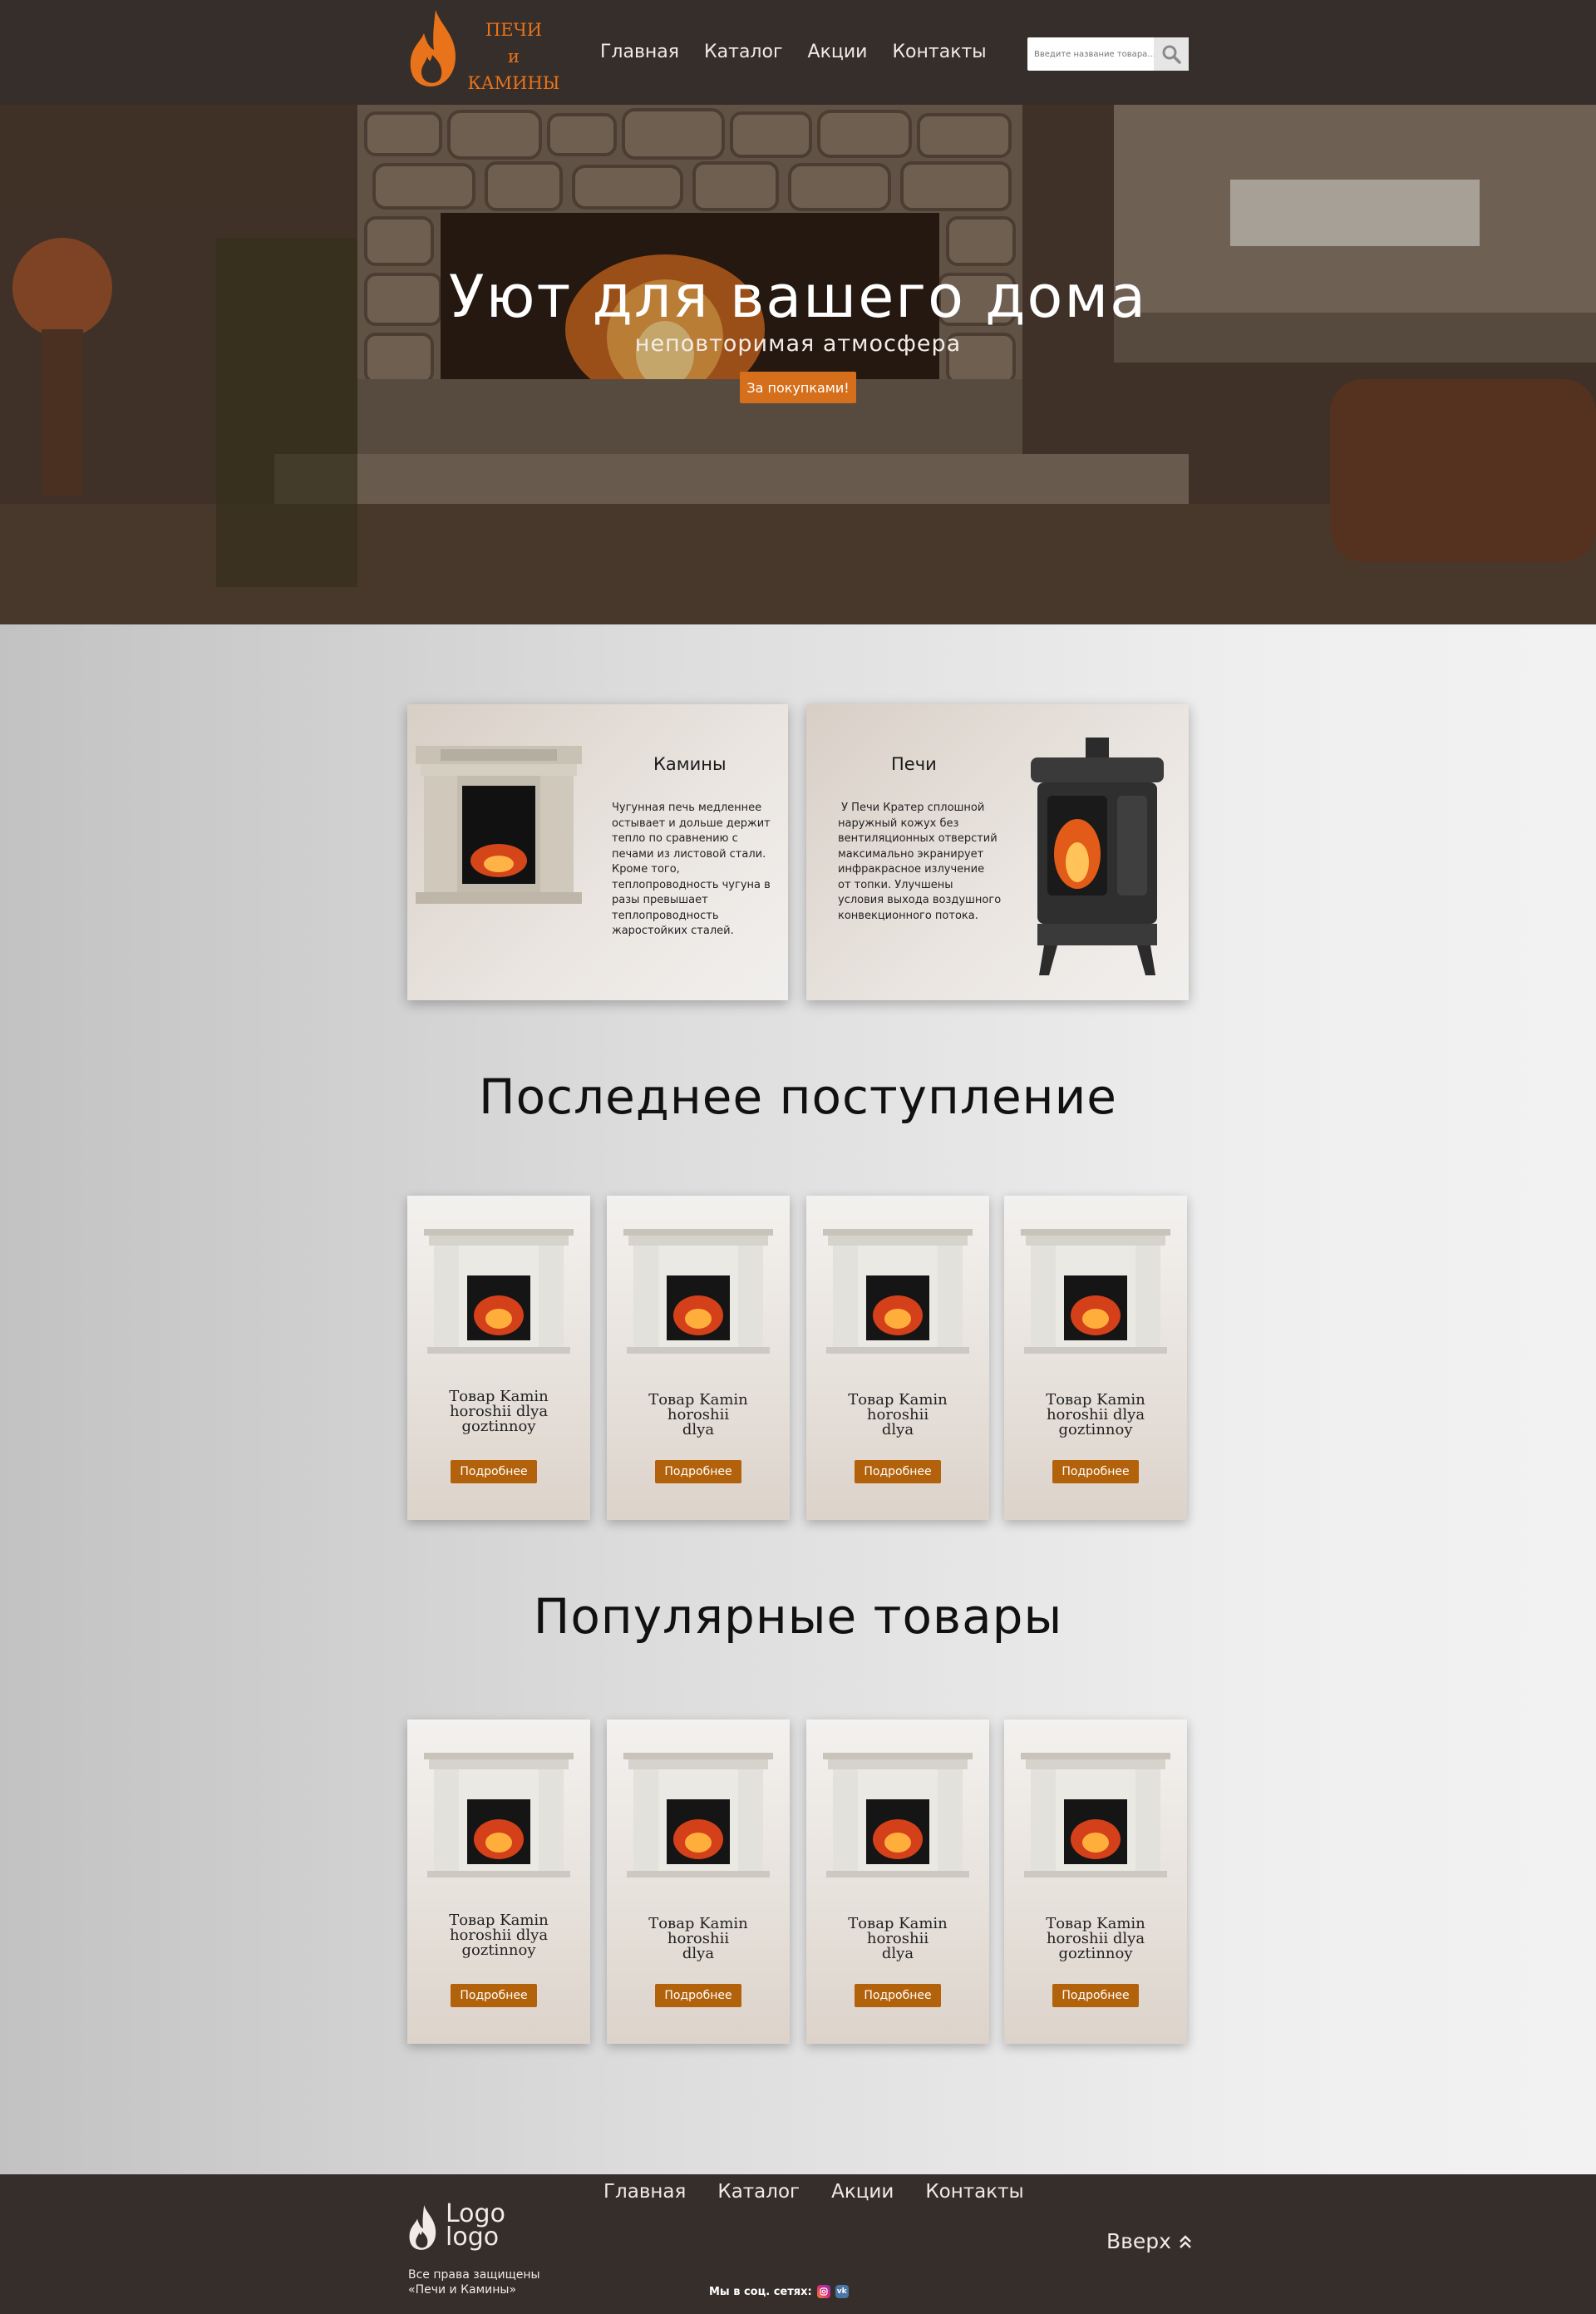 The image size is (1596, 2314). I want to click on scroll-to-top-button: Вверх, so click(1149, 2241).